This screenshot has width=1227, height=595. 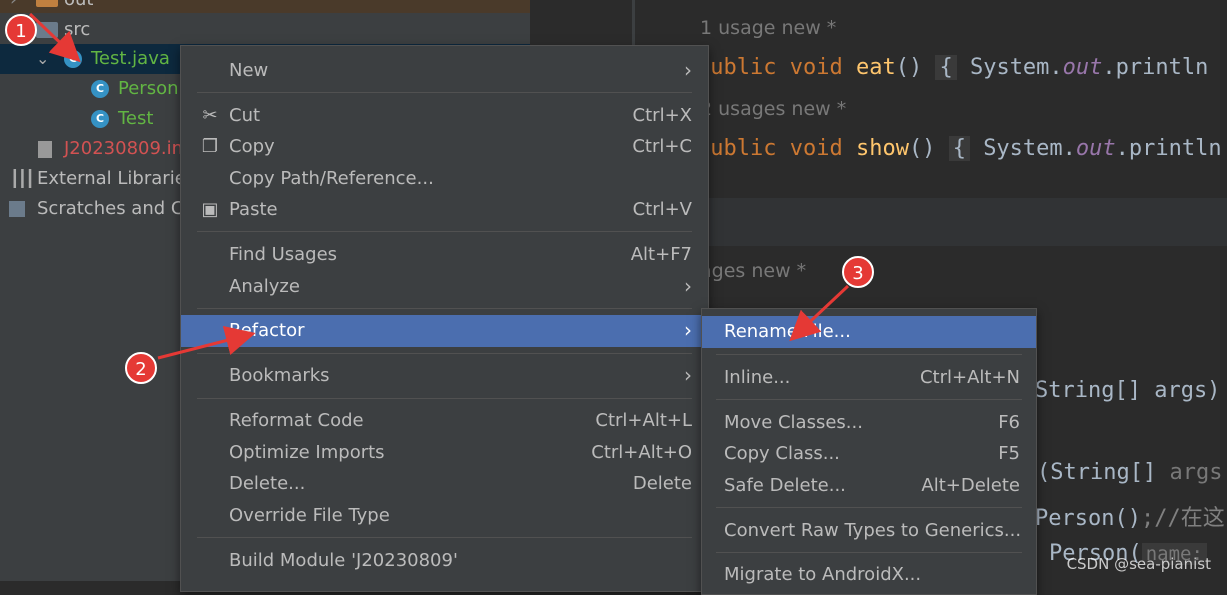 I want to click on menu-item-copy-class: Copy Class... F5, so click(x=869, y=453).